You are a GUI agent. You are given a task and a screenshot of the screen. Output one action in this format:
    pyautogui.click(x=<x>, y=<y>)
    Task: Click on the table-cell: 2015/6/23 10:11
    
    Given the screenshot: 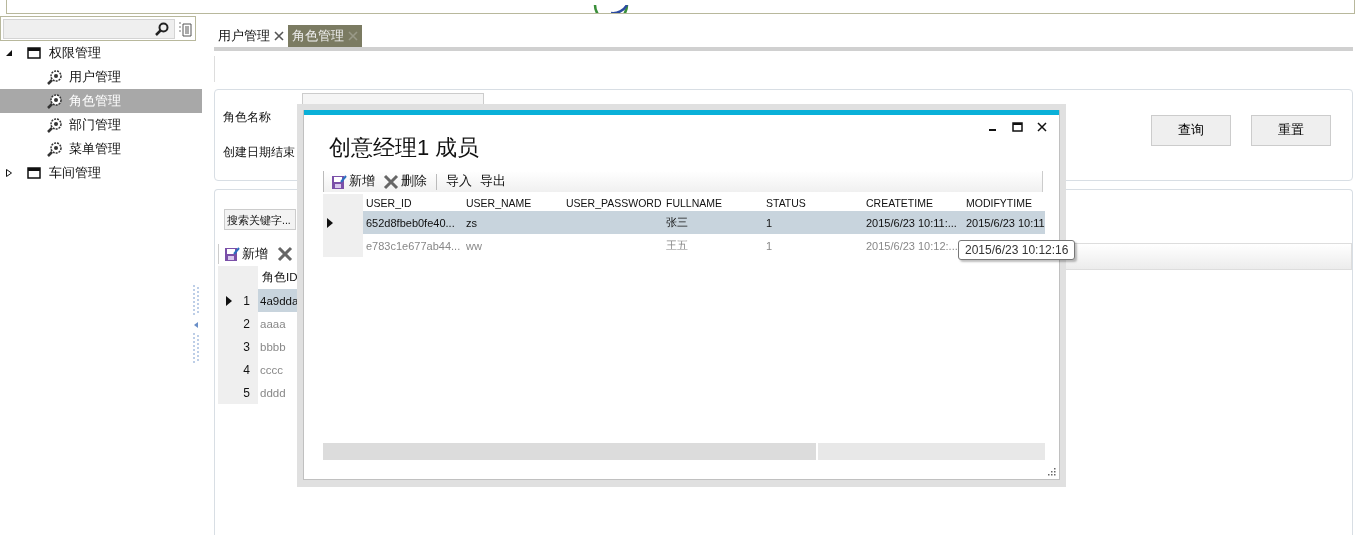 What is the action you would take?
    pyautogui.click(x=1005, y=222)
    